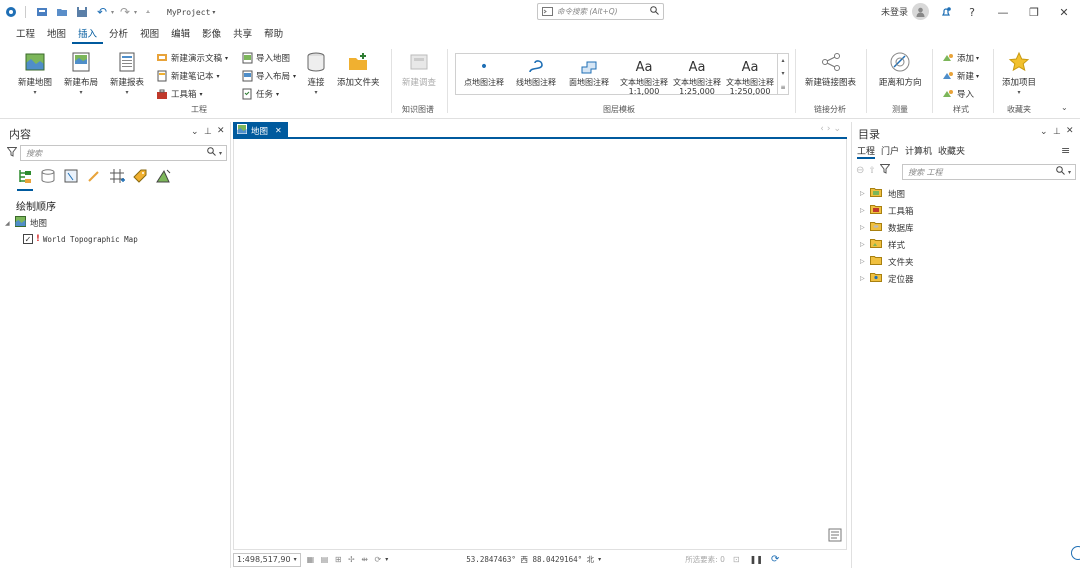 The height and width of the screenshot is (568, 1080). What do you see at coordinates (345, 559) in the screenshot?
I see `navigation-tools-icons: ▦ ▤ ⊞ ✢ ⇹ ⟳` at bounding box center [345, 559].